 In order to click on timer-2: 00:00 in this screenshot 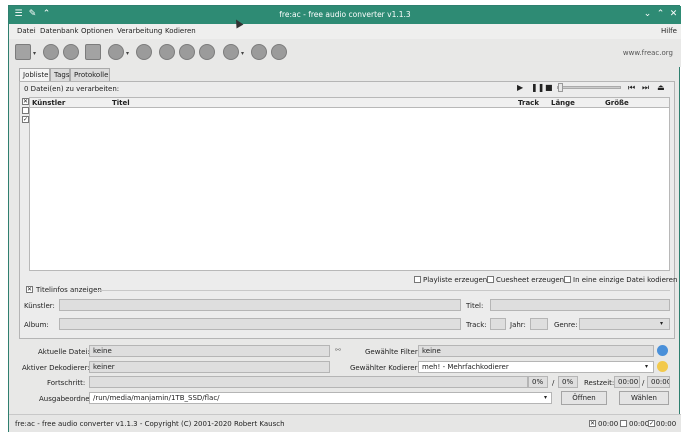, I will do `click(639, 424)`.